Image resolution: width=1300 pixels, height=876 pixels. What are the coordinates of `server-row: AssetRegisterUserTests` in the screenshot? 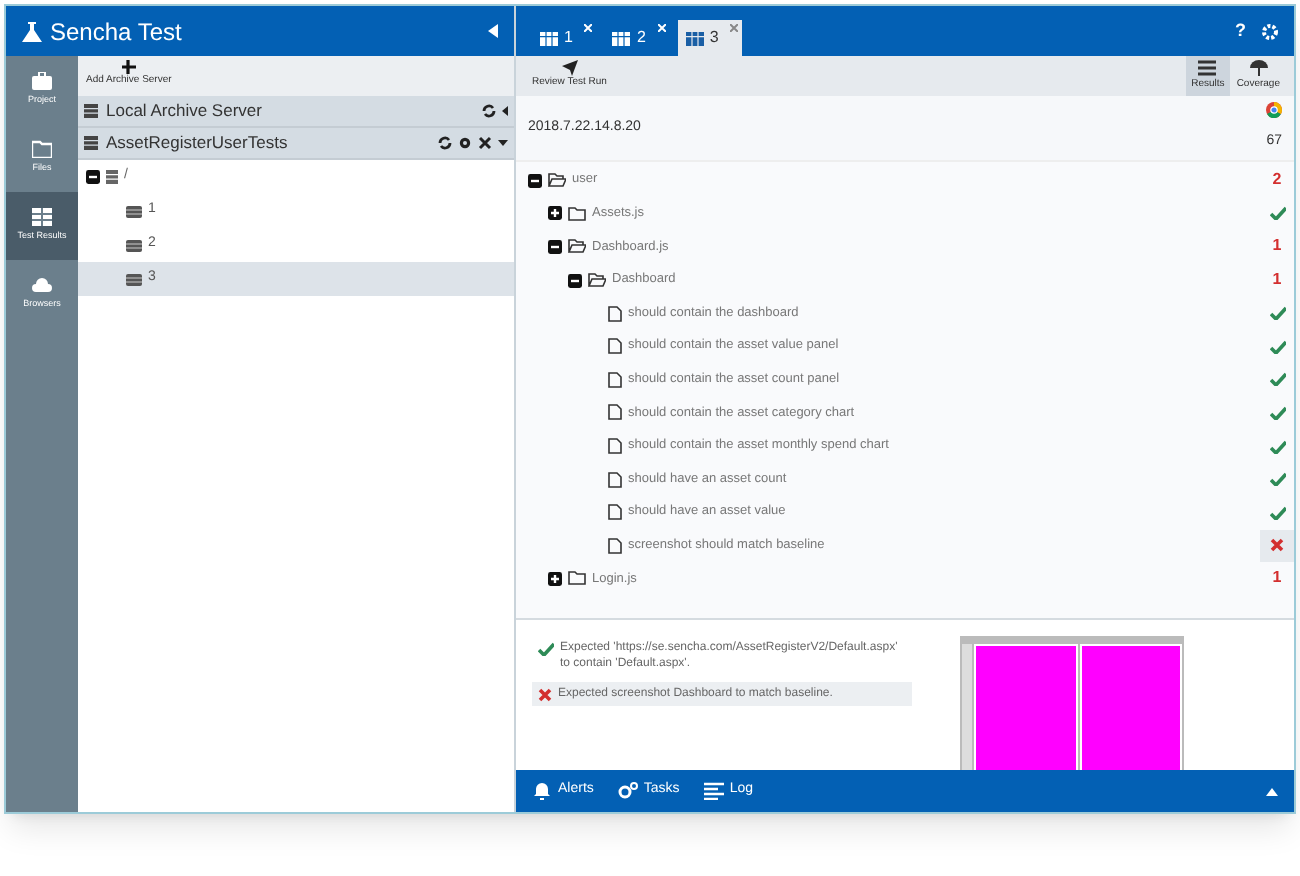 It's located at (296, 144).